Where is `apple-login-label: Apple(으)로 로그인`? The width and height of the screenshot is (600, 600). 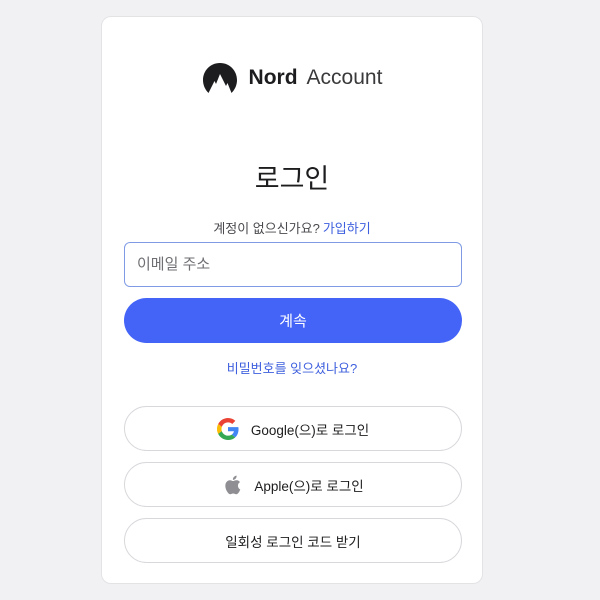 apple-login-label: Apple(으)로 로그인 is located at coordinates (309, 486).